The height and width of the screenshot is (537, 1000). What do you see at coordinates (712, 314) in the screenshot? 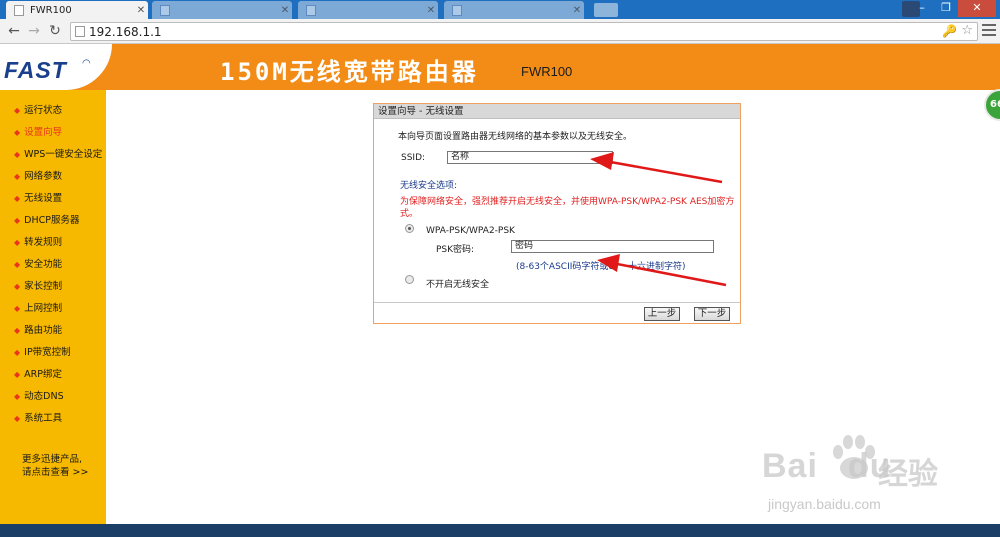
I see `next-button: 下一步` at bounding box center [712, 314].